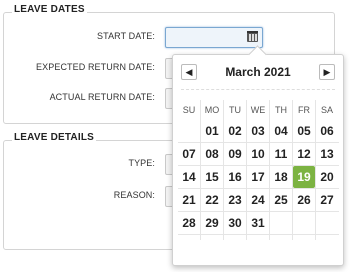 The image size is (357, 272). What do you see at coordinates (212, 131) in the screenshot?
I see `day-cell-01: 01` at bounding box center [212, 131].